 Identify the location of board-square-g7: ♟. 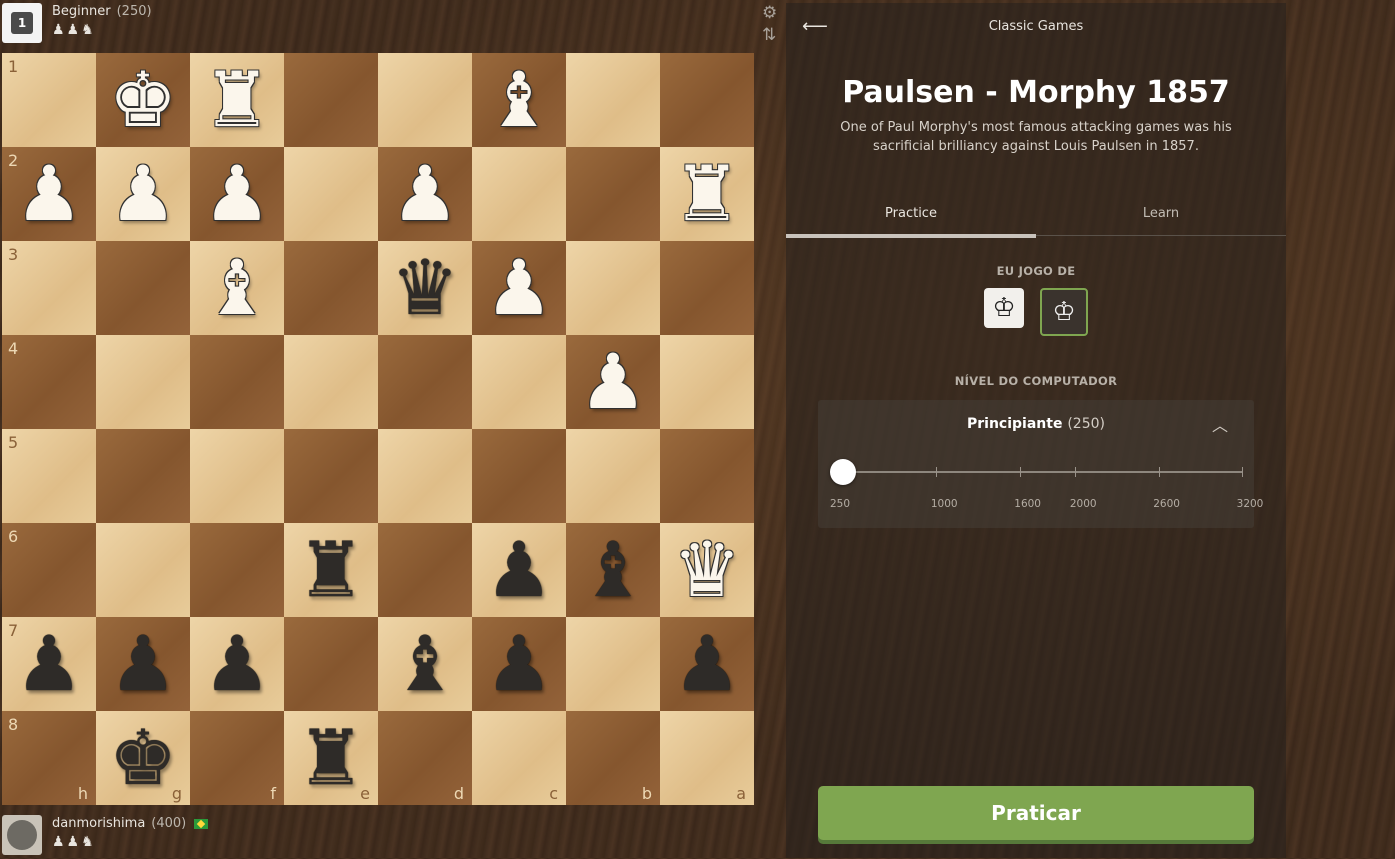
(143, 664).